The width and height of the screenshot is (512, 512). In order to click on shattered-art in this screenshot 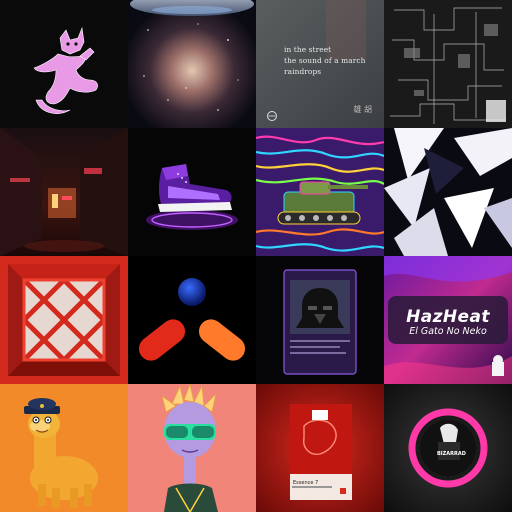, I will do `click(448, 192)`.